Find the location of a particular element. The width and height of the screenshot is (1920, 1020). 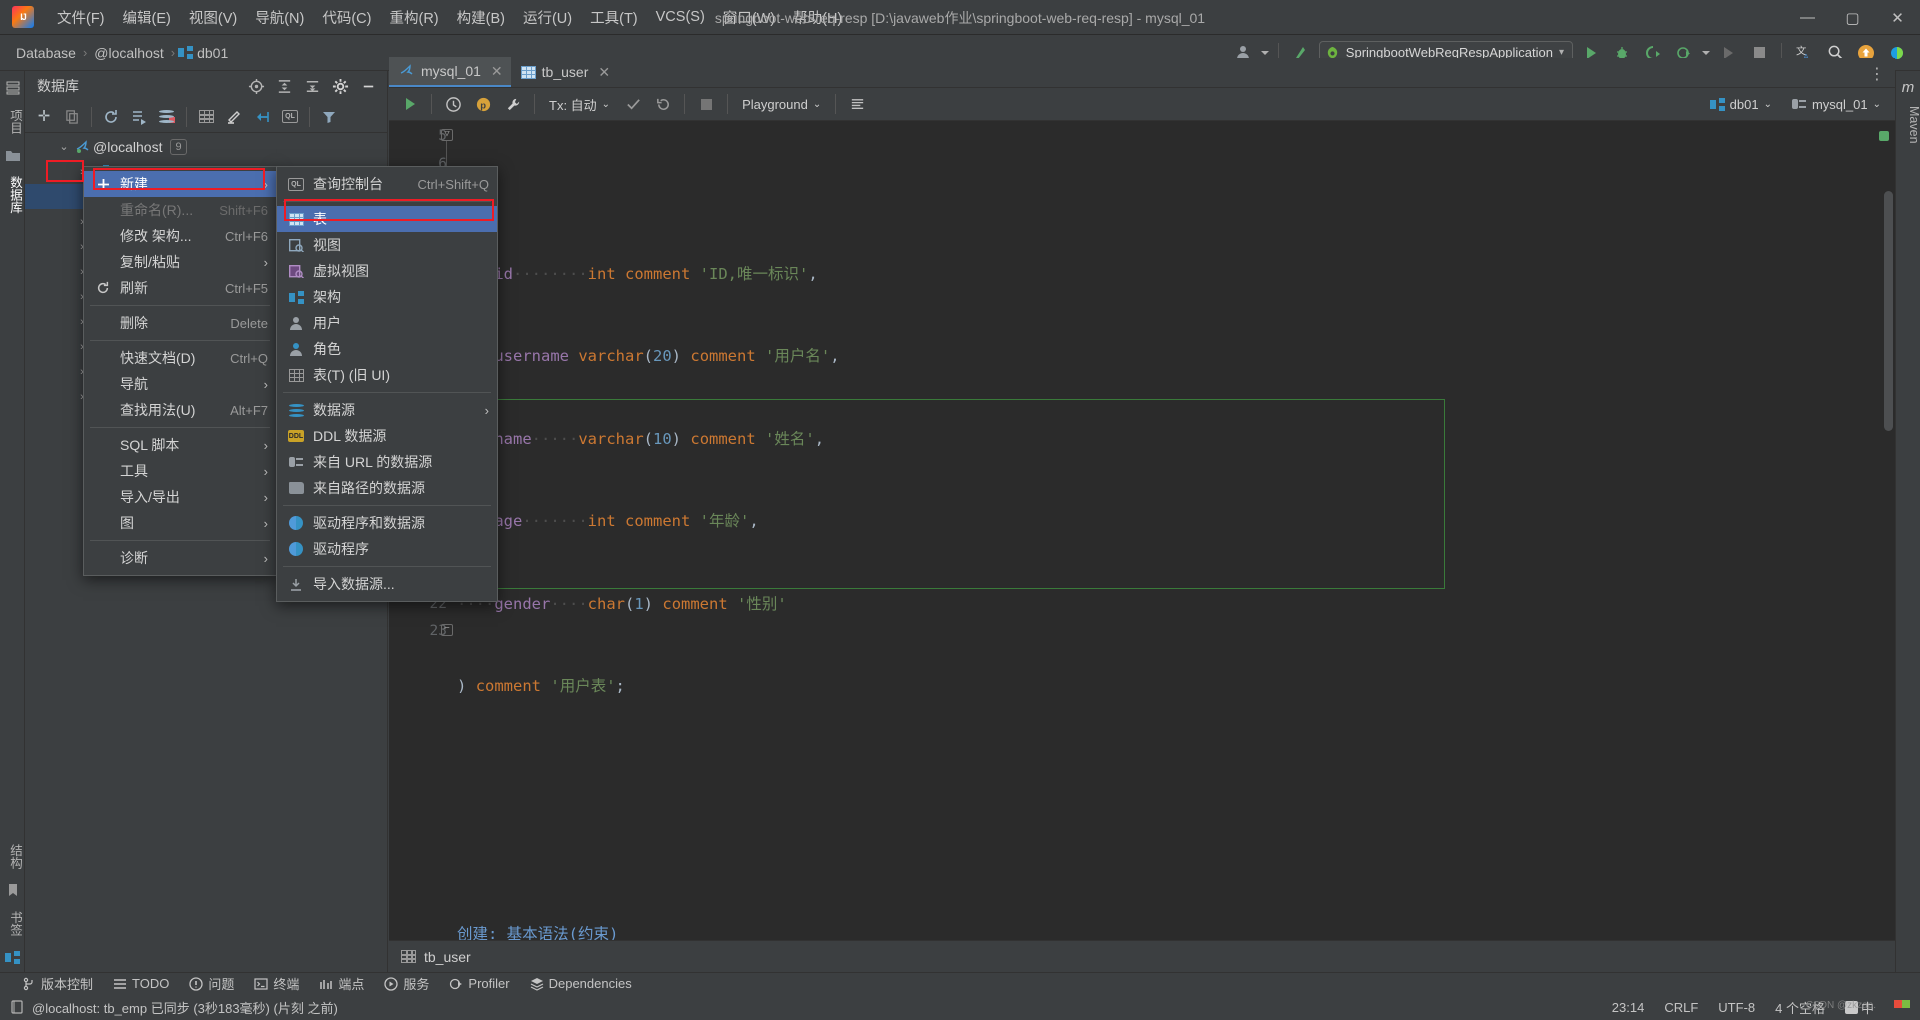

collapse-all-icon is located at coordinates (312, 86).